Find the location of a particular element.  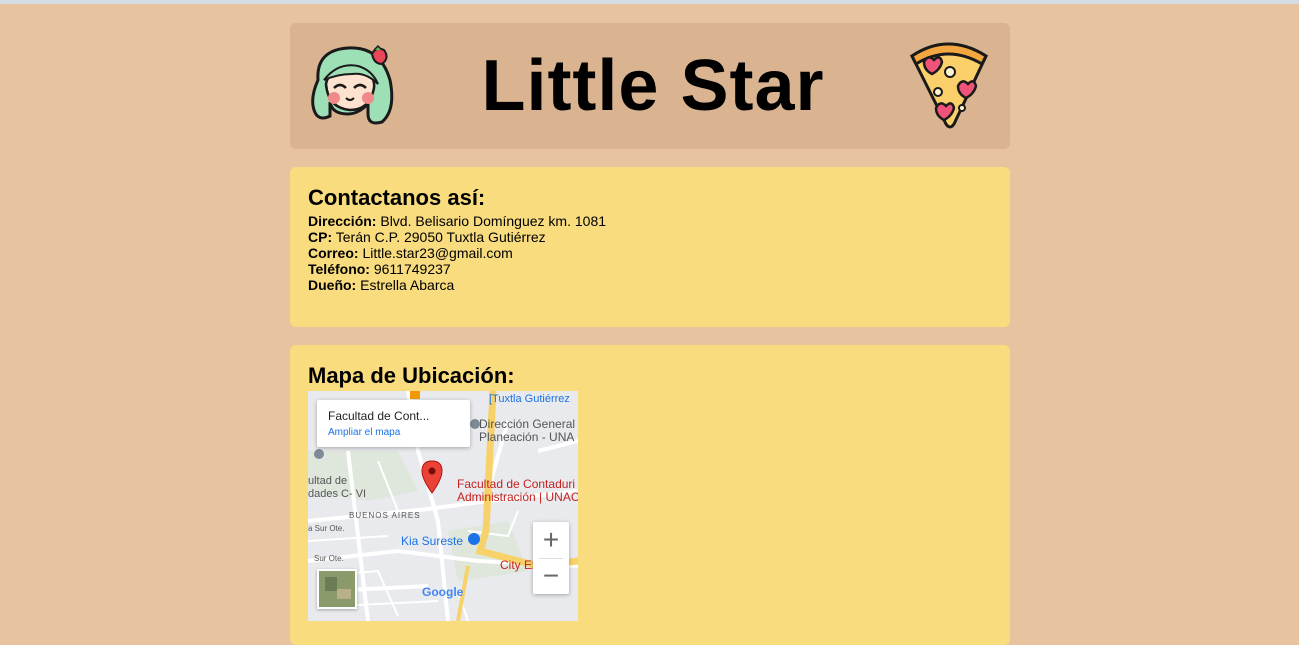

map-label-facultad-2: Administración | UNAC is located at coordinates (517, 497).